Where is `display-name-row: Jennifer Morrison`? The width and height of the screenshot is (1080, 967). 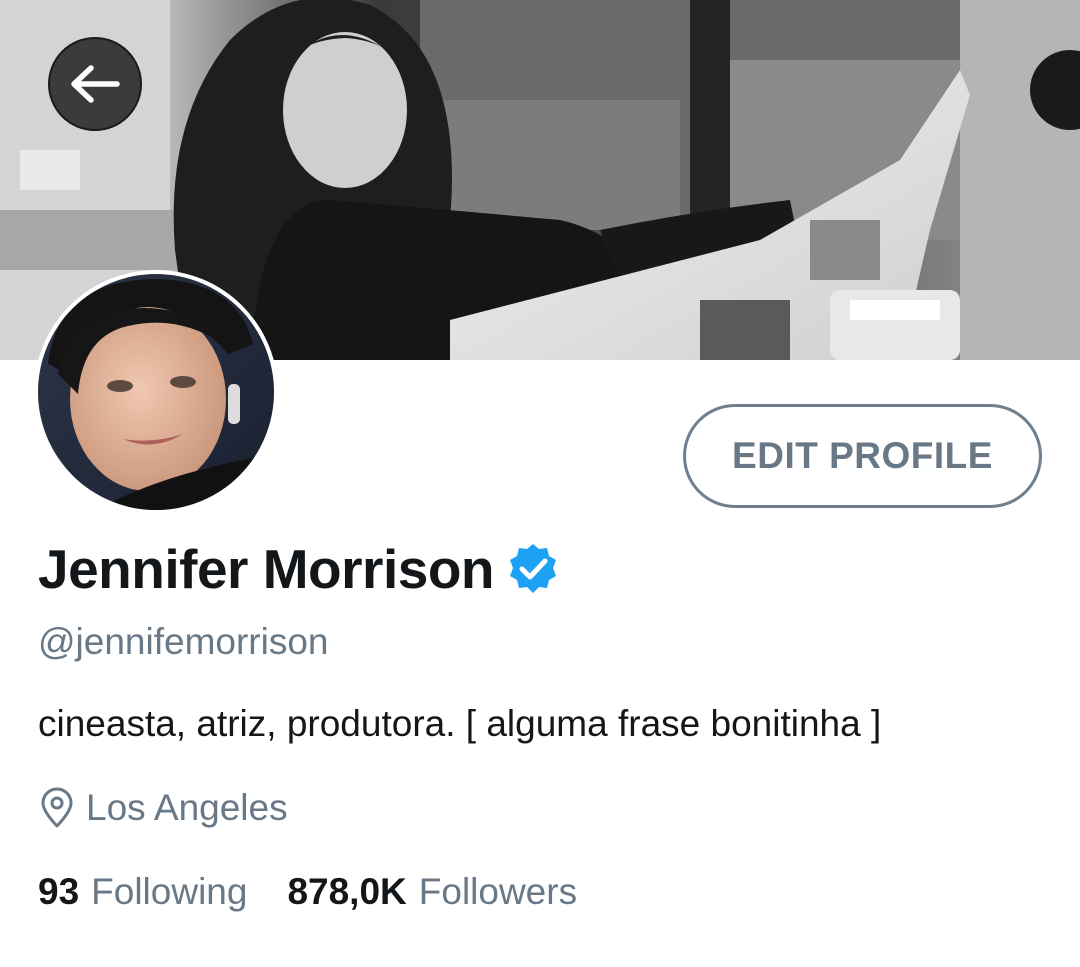
display-name-row: Jennifer Morrison is located at coordinates (299, 569).